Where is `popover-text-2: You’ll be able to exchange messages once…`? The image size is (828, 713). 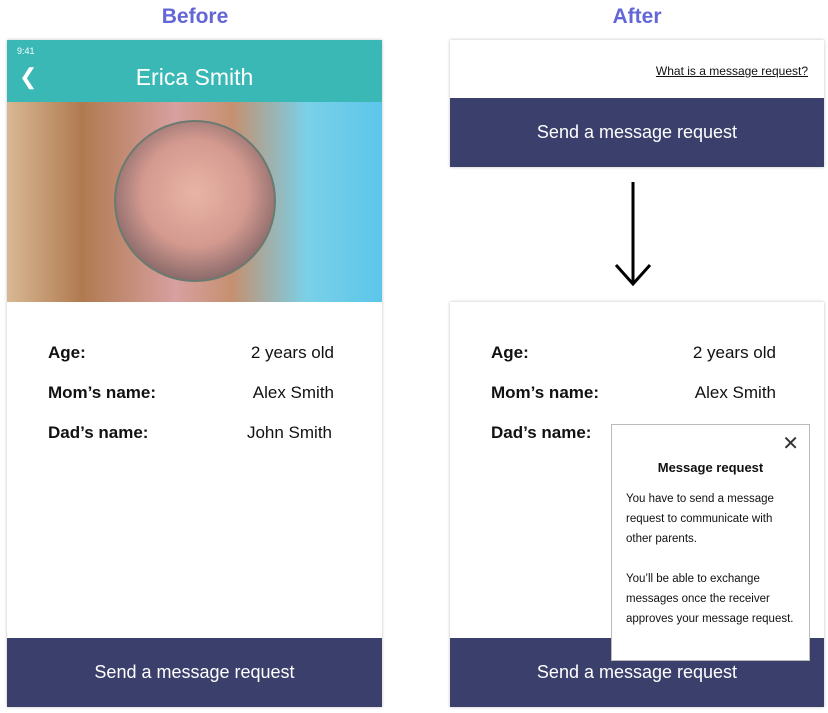 popover-text-2: You’ll be able to exchange messages once… is located at coordinates (710, 599).